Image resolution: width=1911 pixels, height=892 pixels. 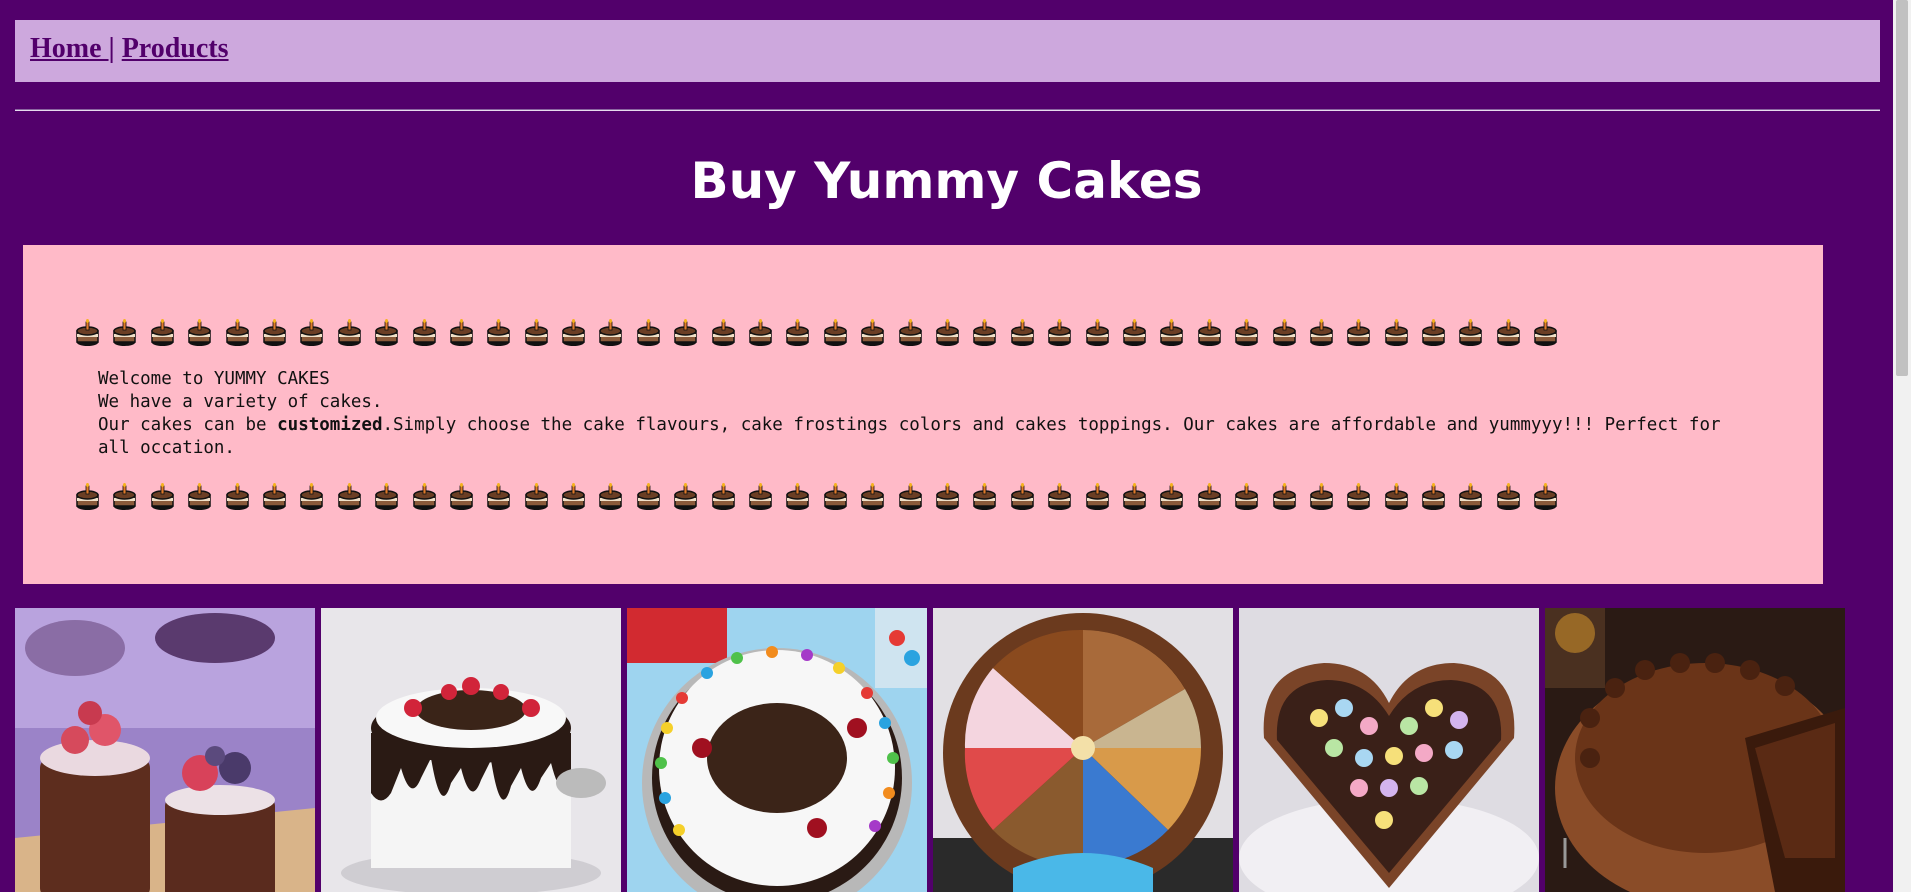 What do you see at coordinates (175, 48) in the screenshot?
I see `nav-products-link: Products` at bounding box center [175, 48].